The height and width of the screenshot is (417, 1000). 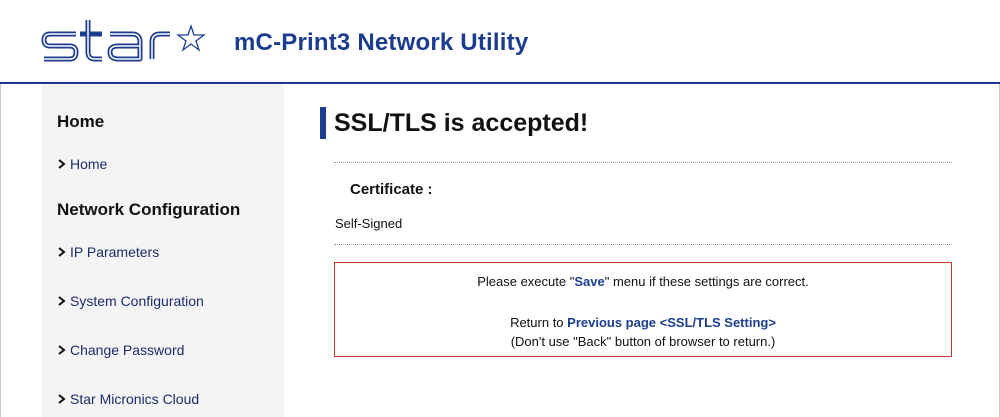 What do you see at coordinates (127, 350) in the screenshot?
I see `sidebar-item-label: Change Password` at bounding box center [127, 350].